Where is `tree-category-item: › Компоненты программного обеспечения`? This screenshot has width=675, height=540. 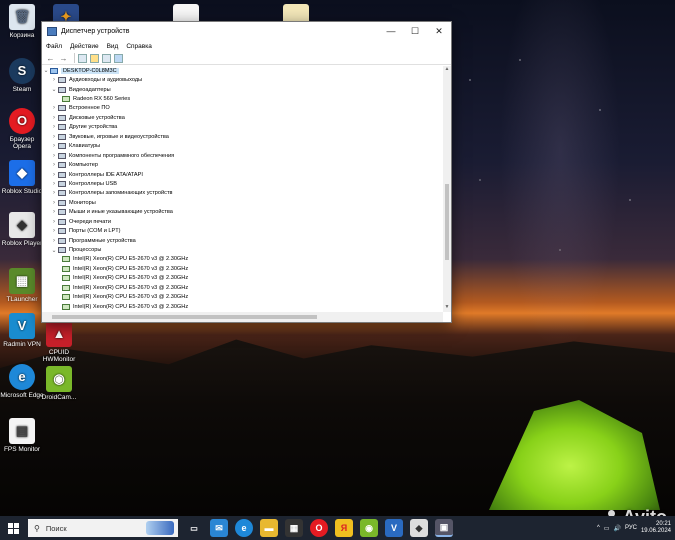 tree-category-item: › Компоненты программного обеспечения is located at coordinates (242, 155).